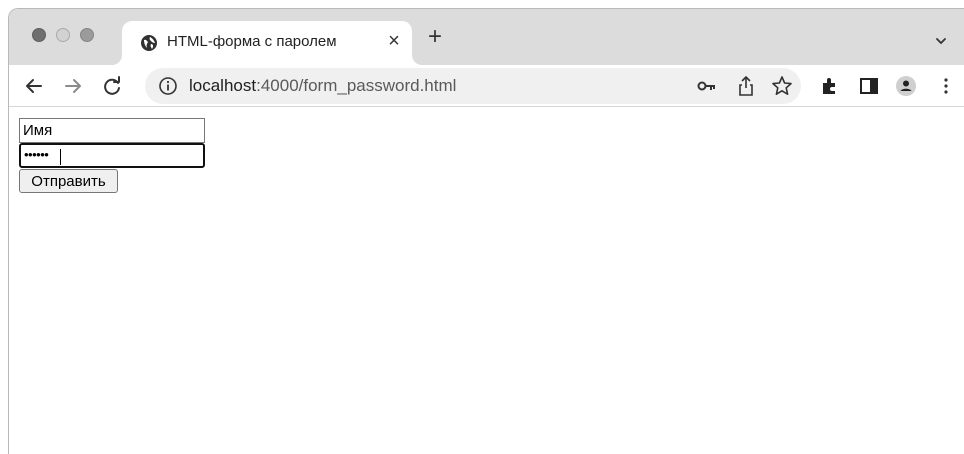  Describe the element at coordinates (435, 37) in the screenshot. I see `plus-icon: +` at that location.